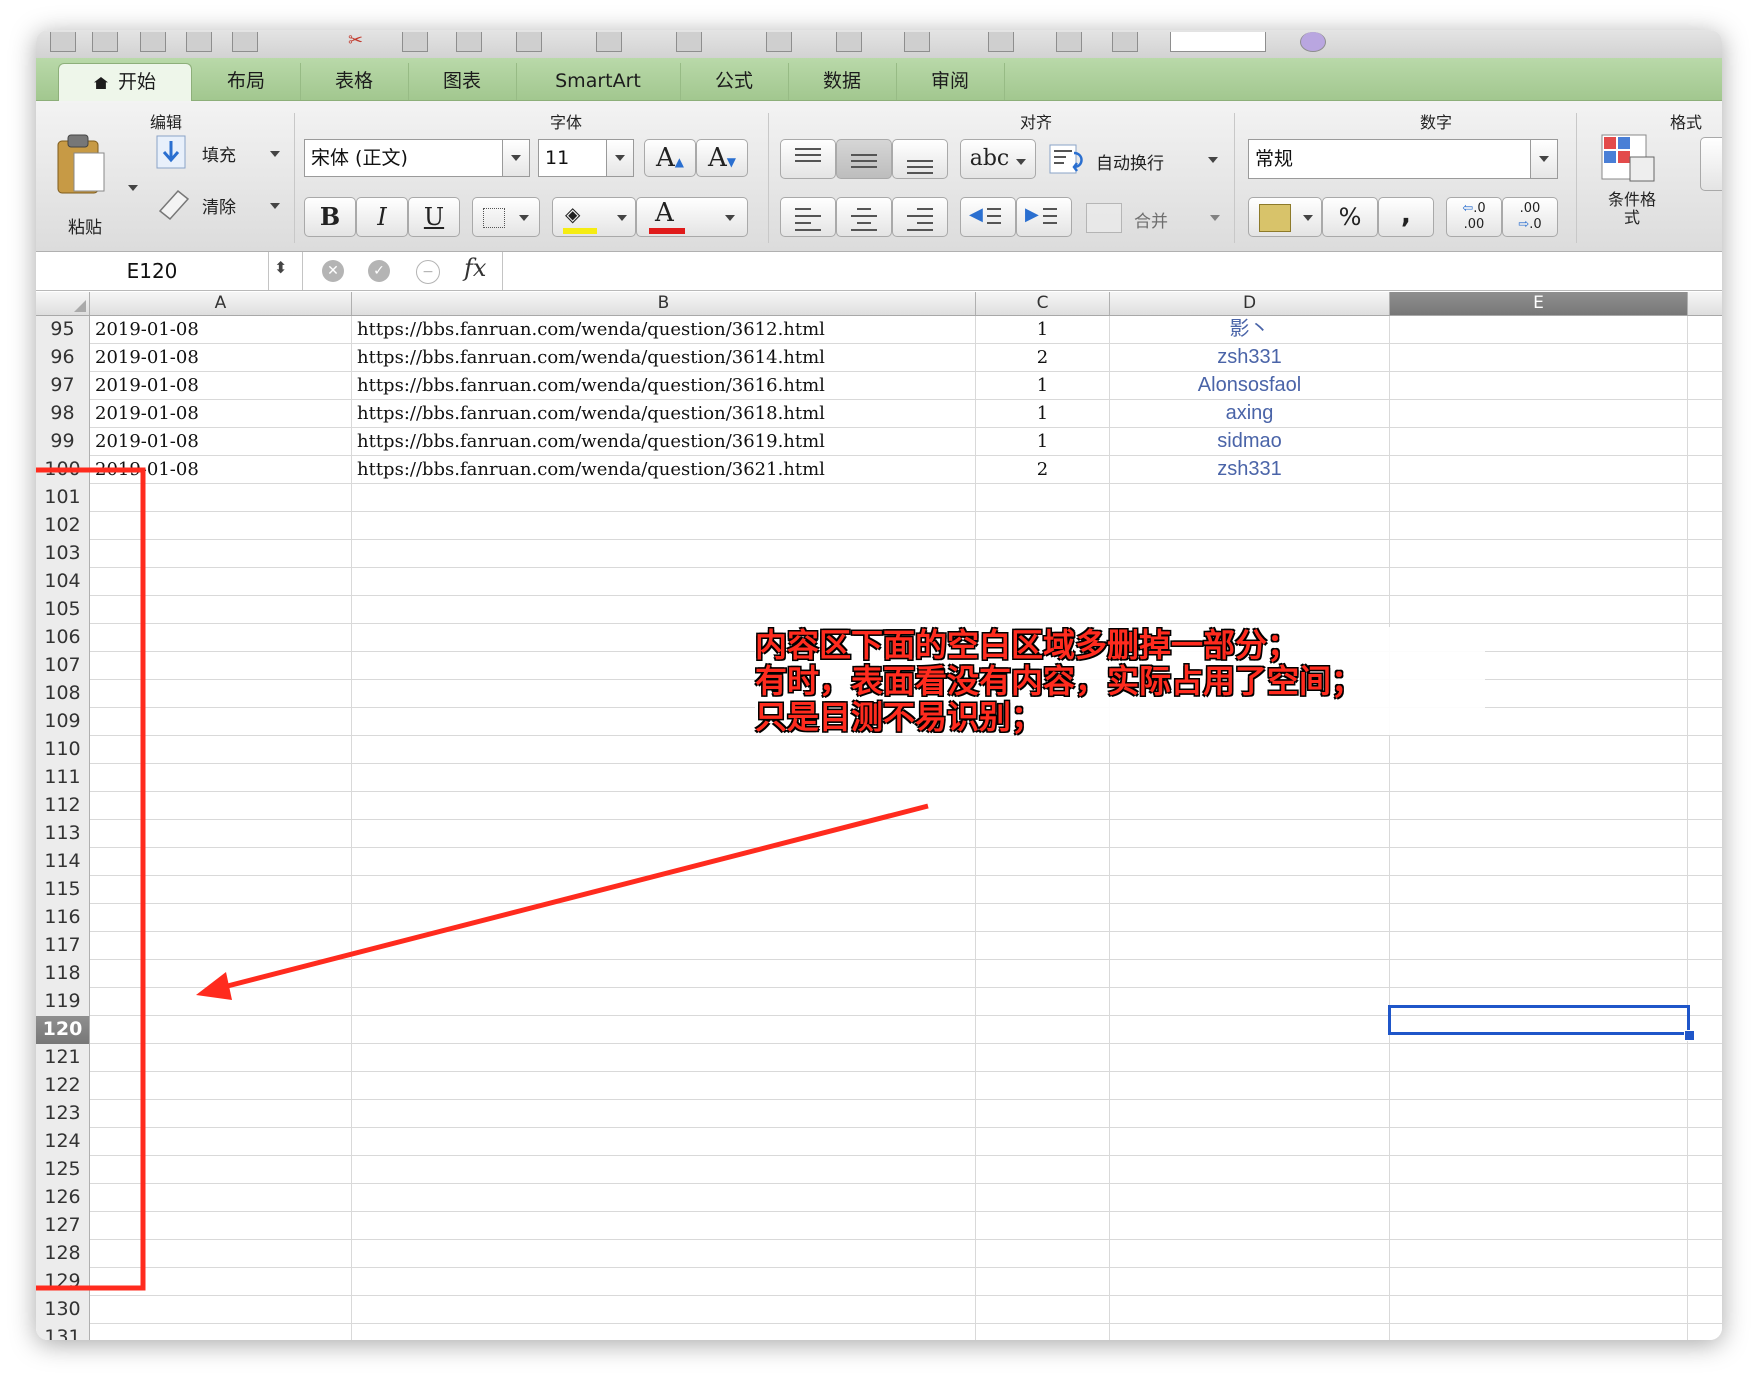  I want to click on gallery-icon, so click(917, 42).